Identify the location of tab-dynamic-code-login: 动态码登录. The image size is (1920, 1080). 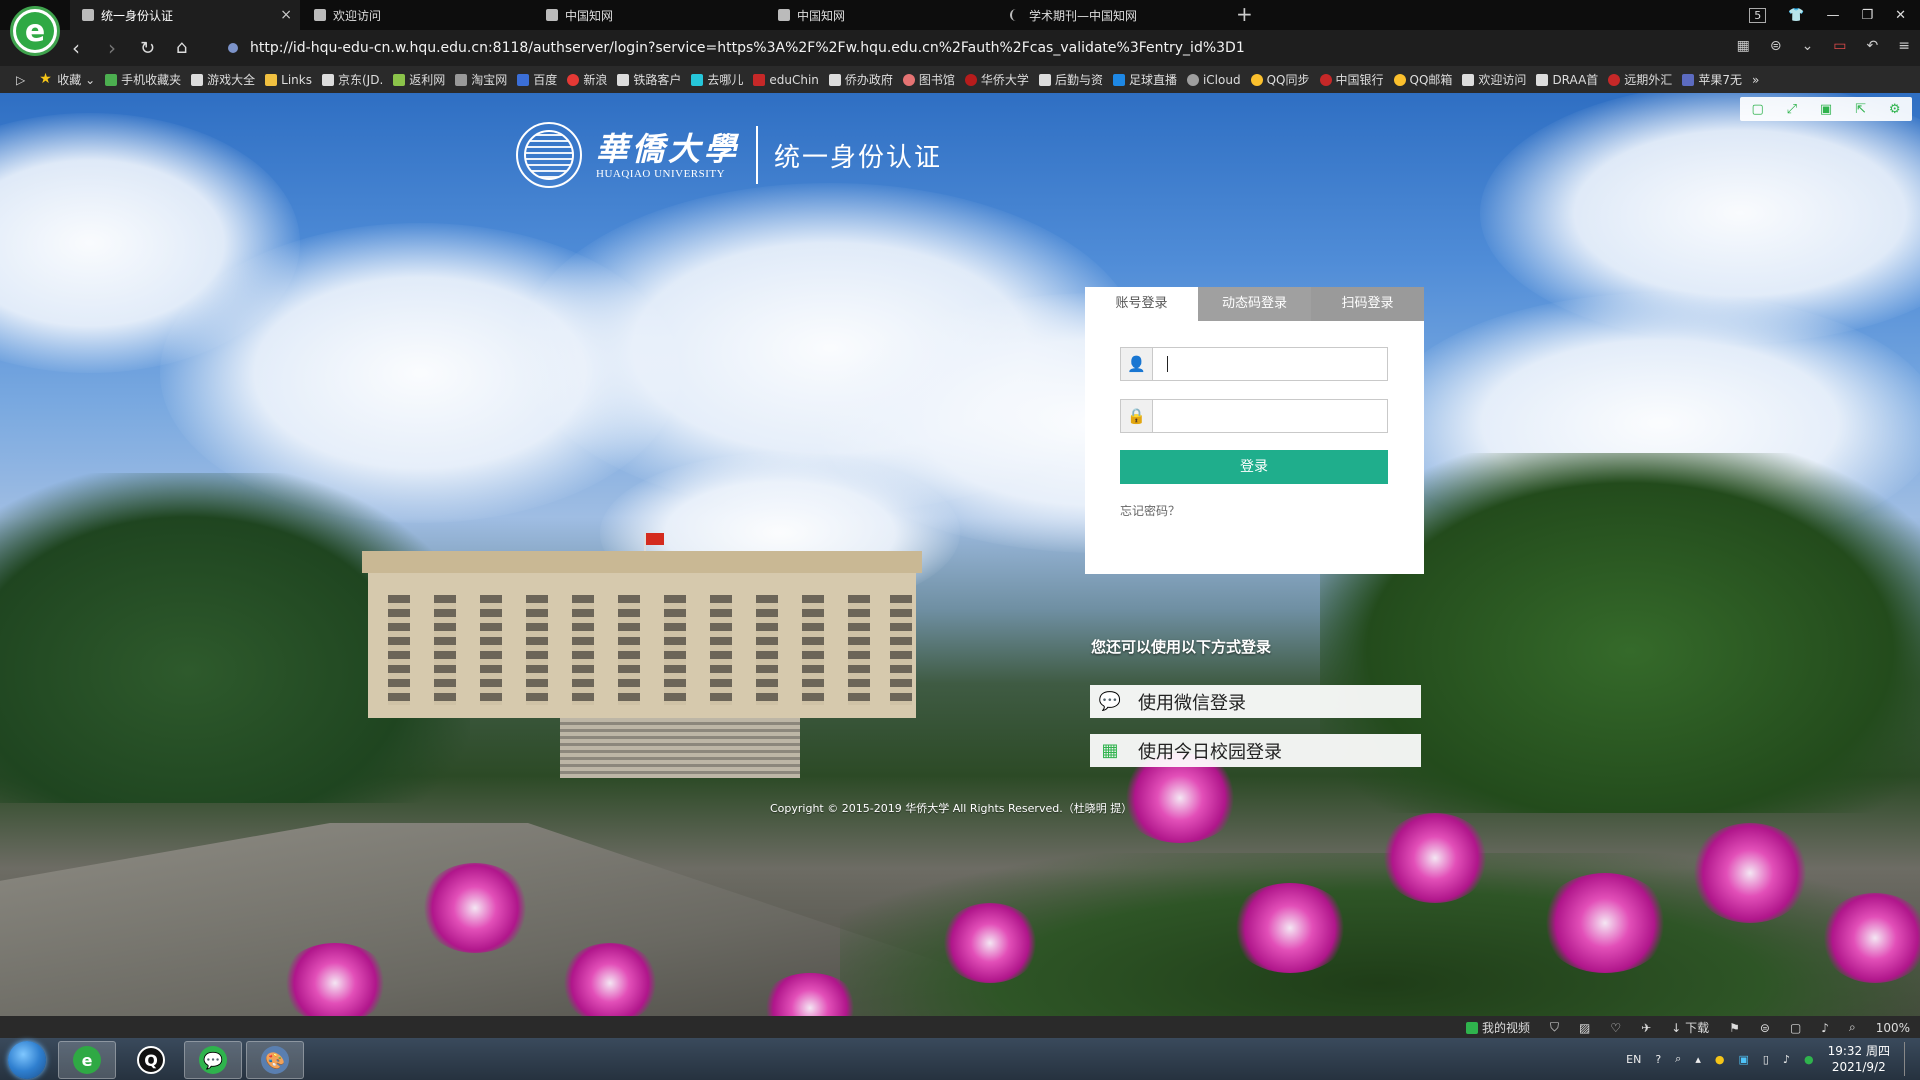
(1254, 304).